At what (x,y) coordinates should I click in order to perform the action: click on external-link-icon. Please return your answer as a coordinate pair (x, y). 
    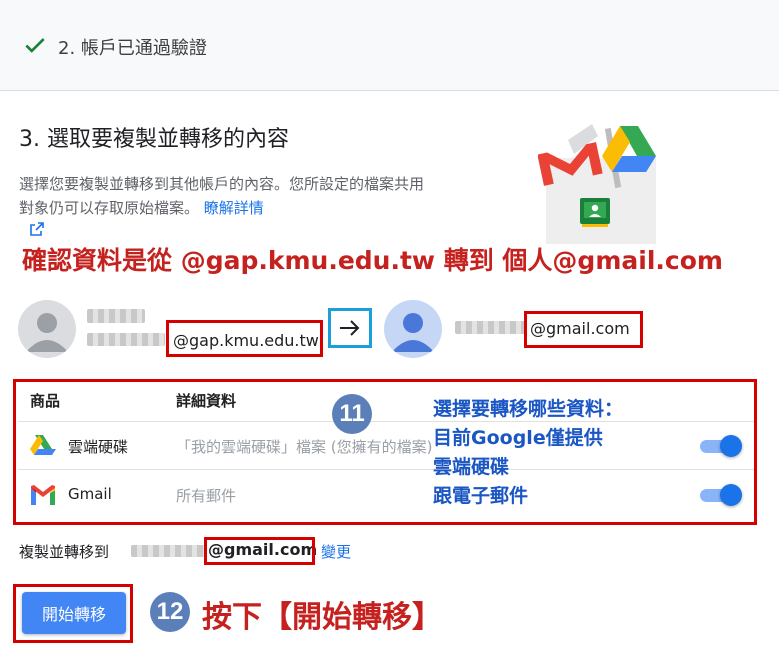
    Looking at the image, I should click on (37, 229).